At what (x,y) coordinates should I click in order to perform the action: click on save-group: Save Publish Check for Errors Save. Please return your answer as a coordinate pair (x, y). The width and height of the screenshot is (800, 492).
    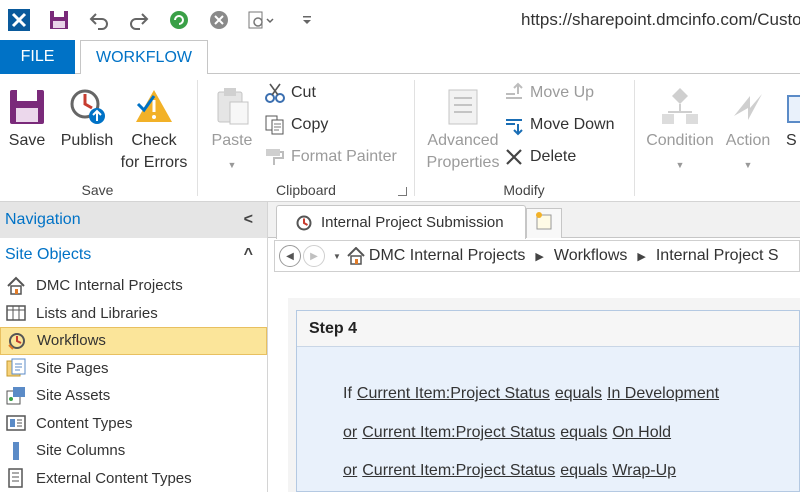
    Looking at the image, I should click on (97, 138).